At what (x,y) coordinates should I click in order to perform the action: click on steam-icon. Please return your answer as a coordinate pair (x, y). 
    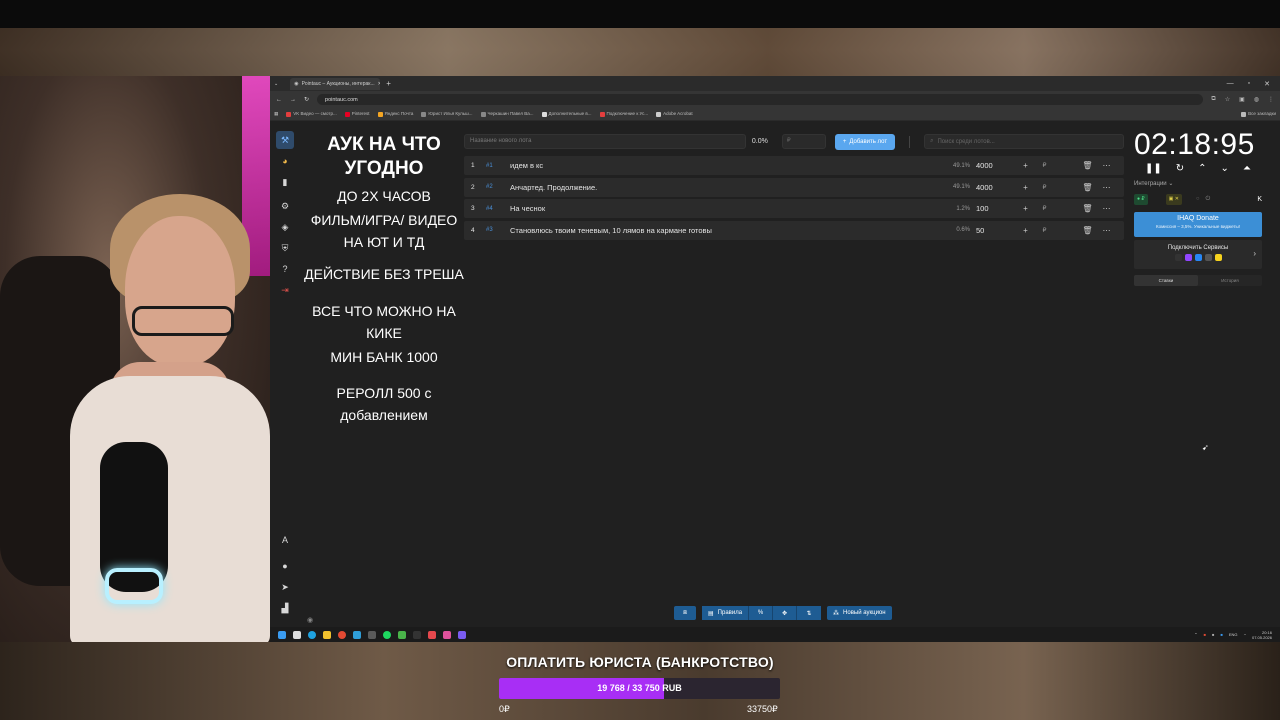
    Looking at the image, I should click on (357, 634).